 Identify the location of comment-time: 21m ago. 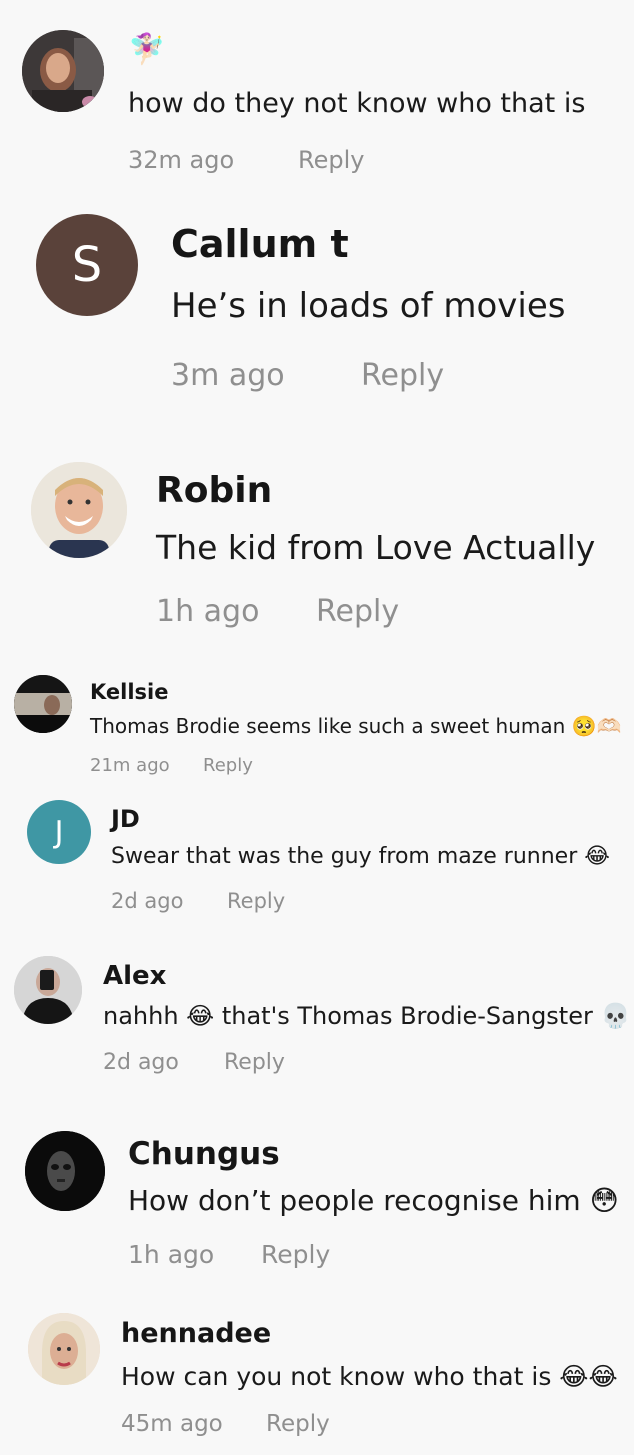
(130, 765).